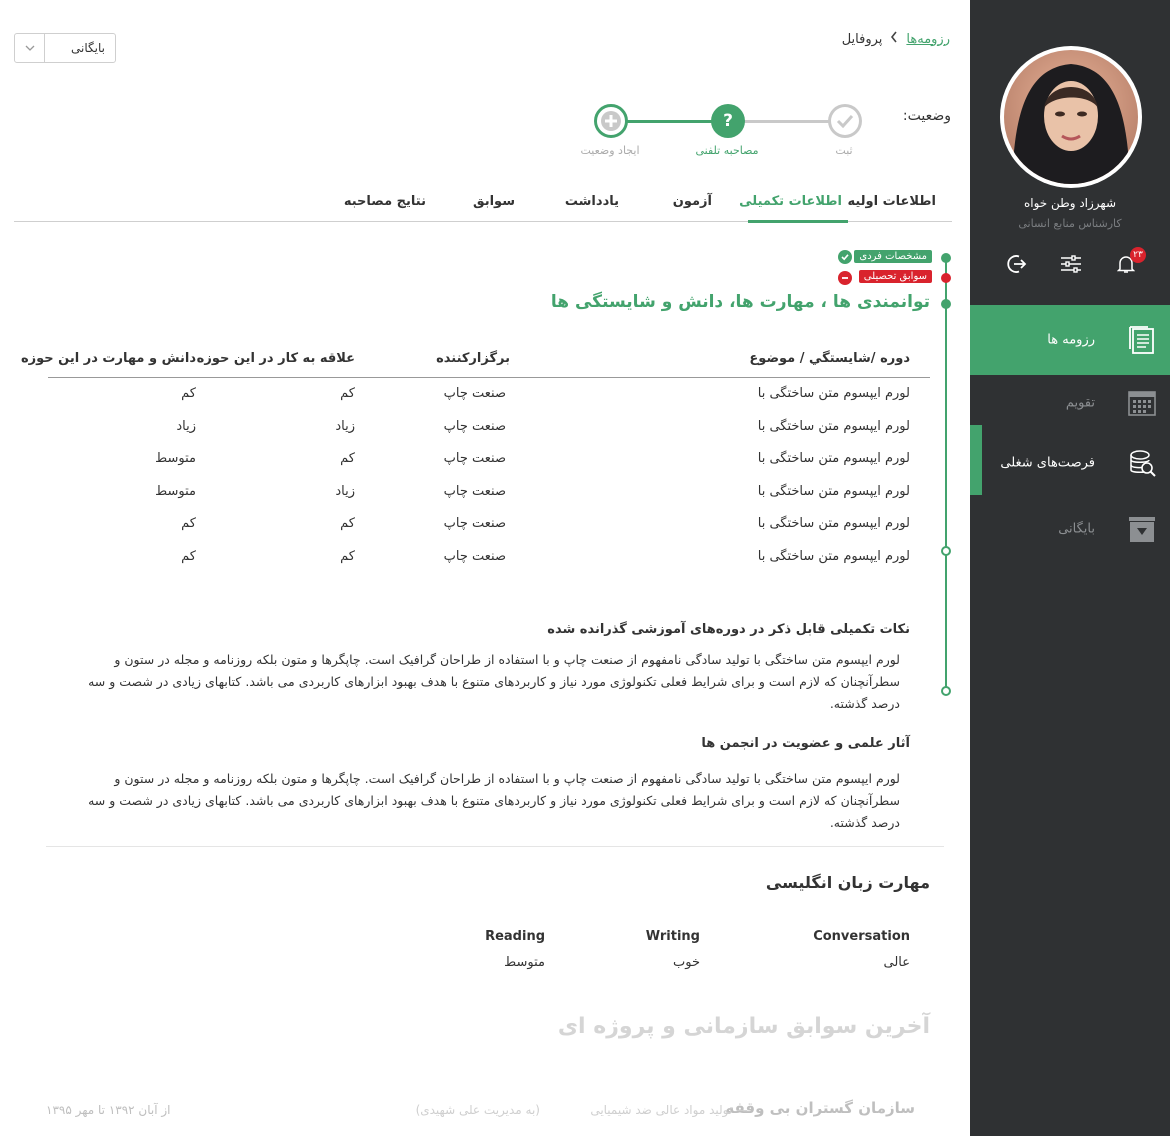 The image size is (1170, 1136). I want to click on nav-label: رزومه ها, so click(1071, 340).